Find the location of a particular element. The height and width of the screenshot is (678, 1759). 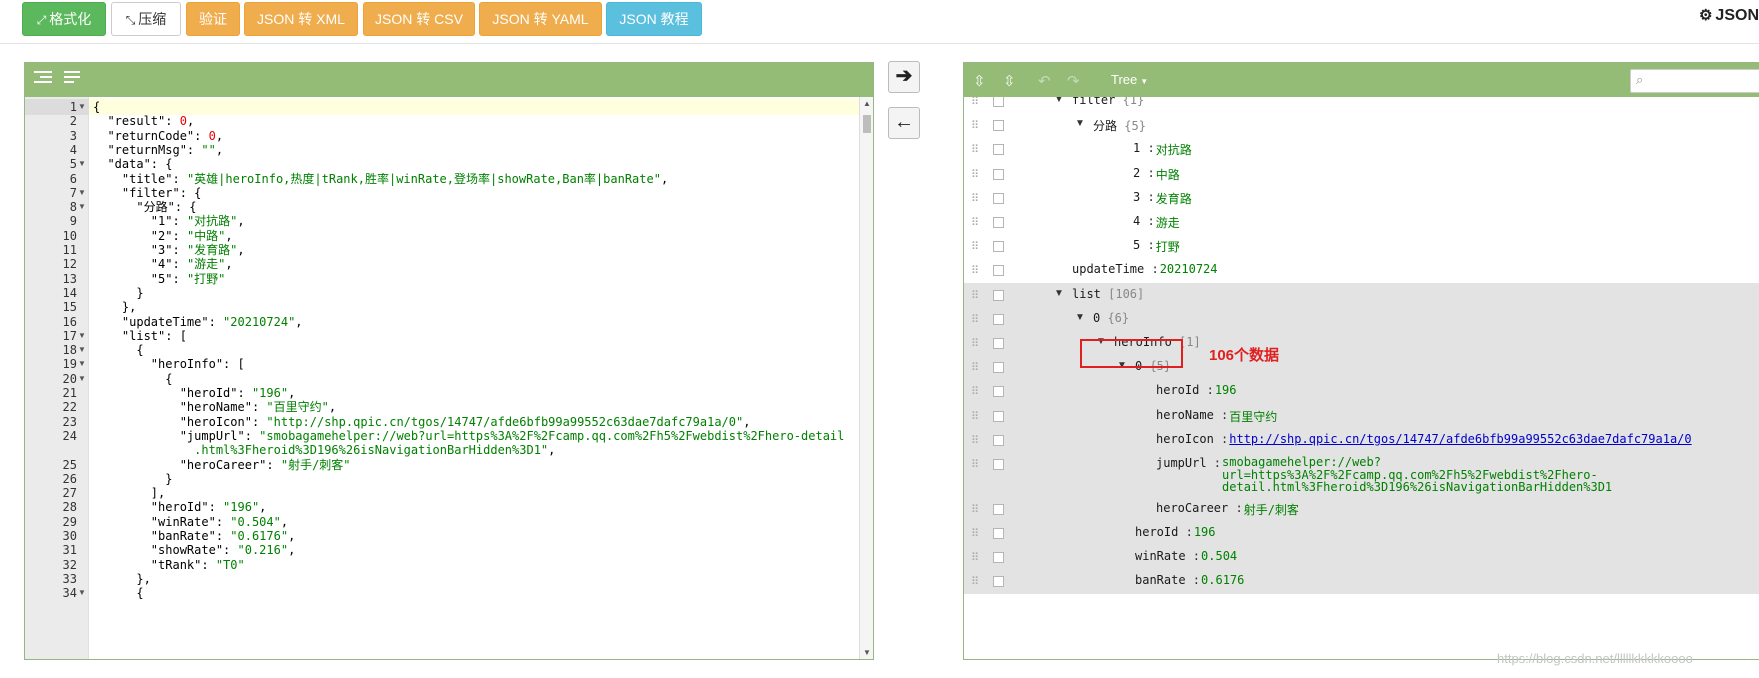

tree-node: ⠿ heroCareer : 射手/刺客 is located at coordinates (1361, 508).